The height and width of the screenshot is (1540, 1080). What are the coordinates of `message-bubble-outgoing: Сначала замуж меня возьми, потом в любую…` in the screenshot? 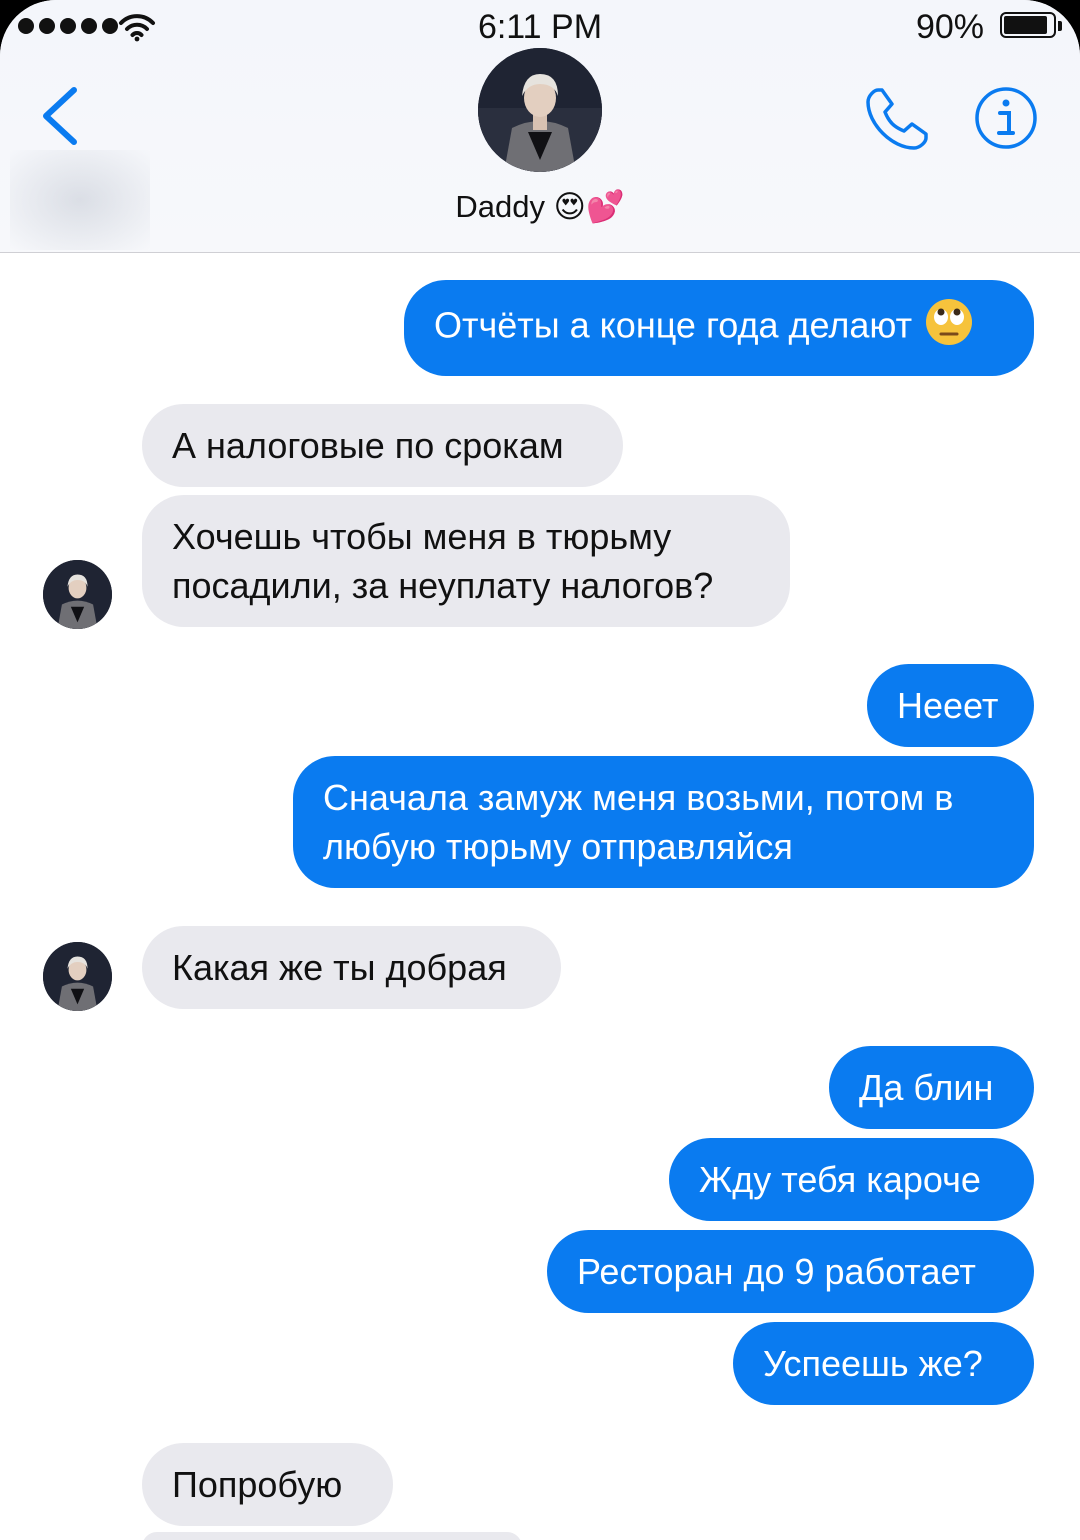 It's located at (663, 822).